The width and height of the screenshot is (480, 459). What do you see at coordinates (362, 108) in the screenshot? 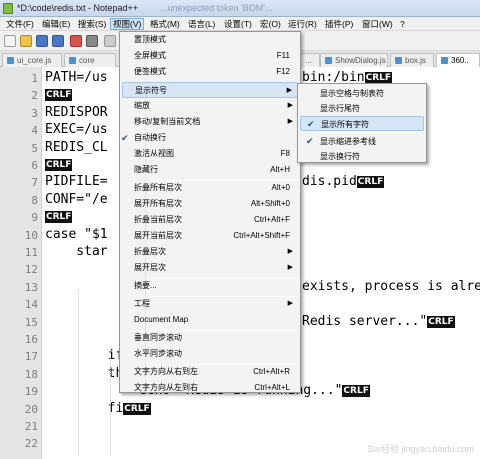
I see `show-symbols-item: 显示行尾符` at bounding box center [362, 108].